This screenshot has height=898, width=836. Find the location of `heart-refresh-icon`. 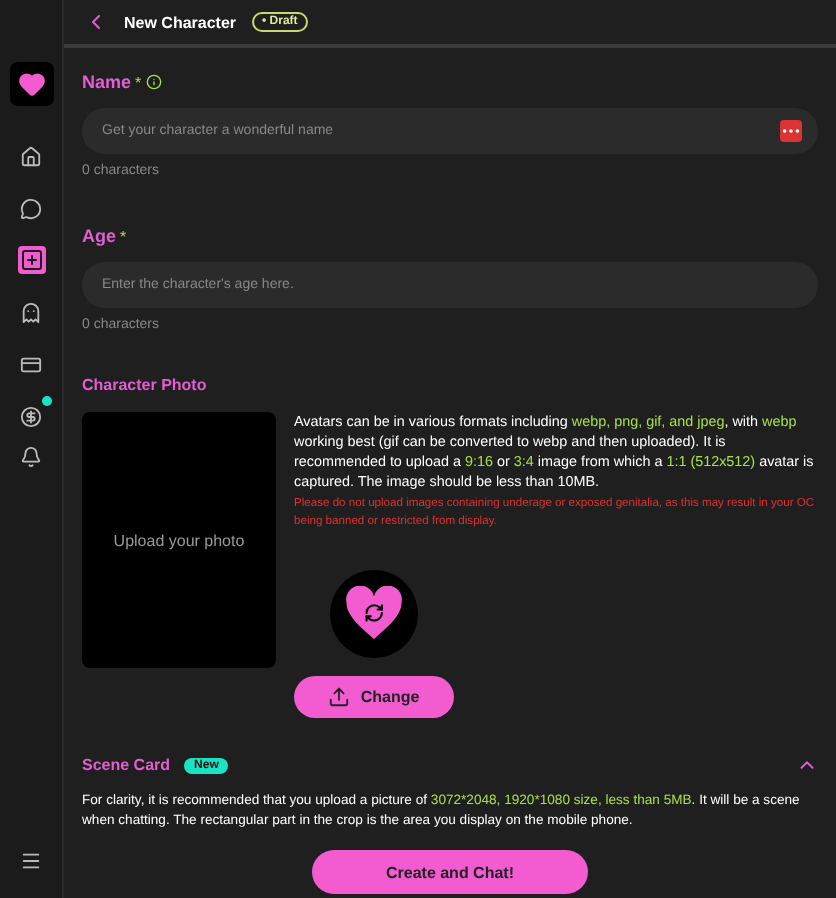

heart-refresh-icon is located at coordinates (374, 614).